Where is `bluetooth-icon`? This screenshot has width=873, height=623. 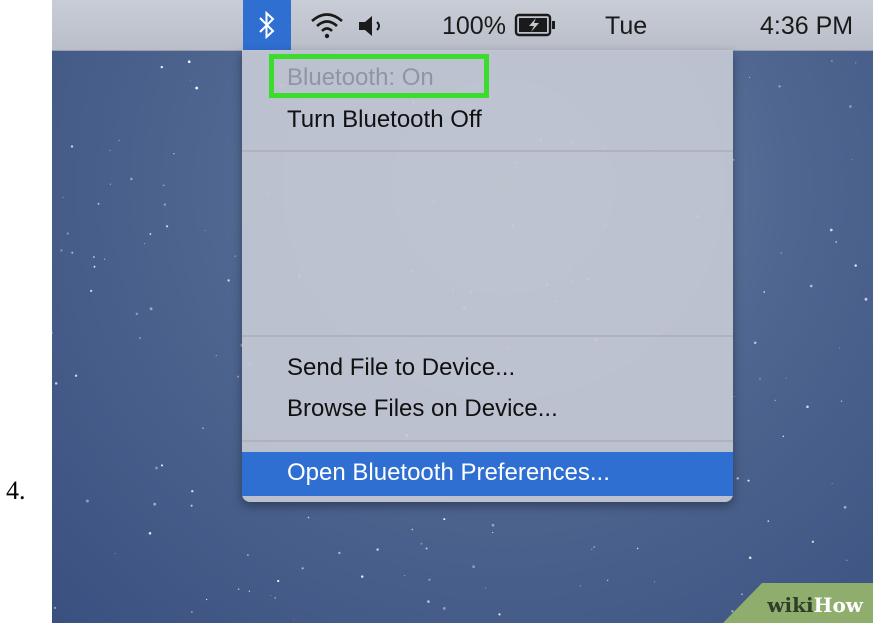
bluetooth-icon is located at coordinates (267, 25).